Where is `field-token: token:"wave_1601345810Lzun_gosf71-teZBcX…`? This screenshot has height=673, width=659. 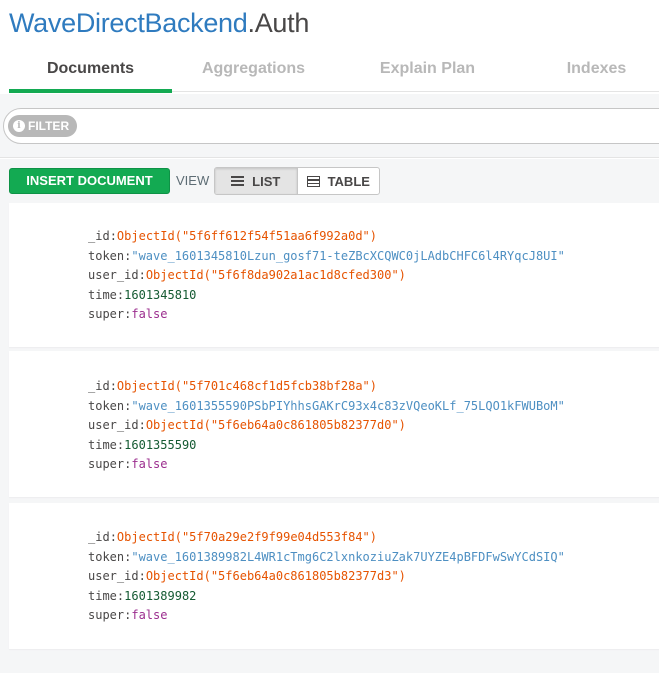 field-token: token:"wave_1601345810Lzun_gosf71-teZBcX… is located at coordinates (326, 255).